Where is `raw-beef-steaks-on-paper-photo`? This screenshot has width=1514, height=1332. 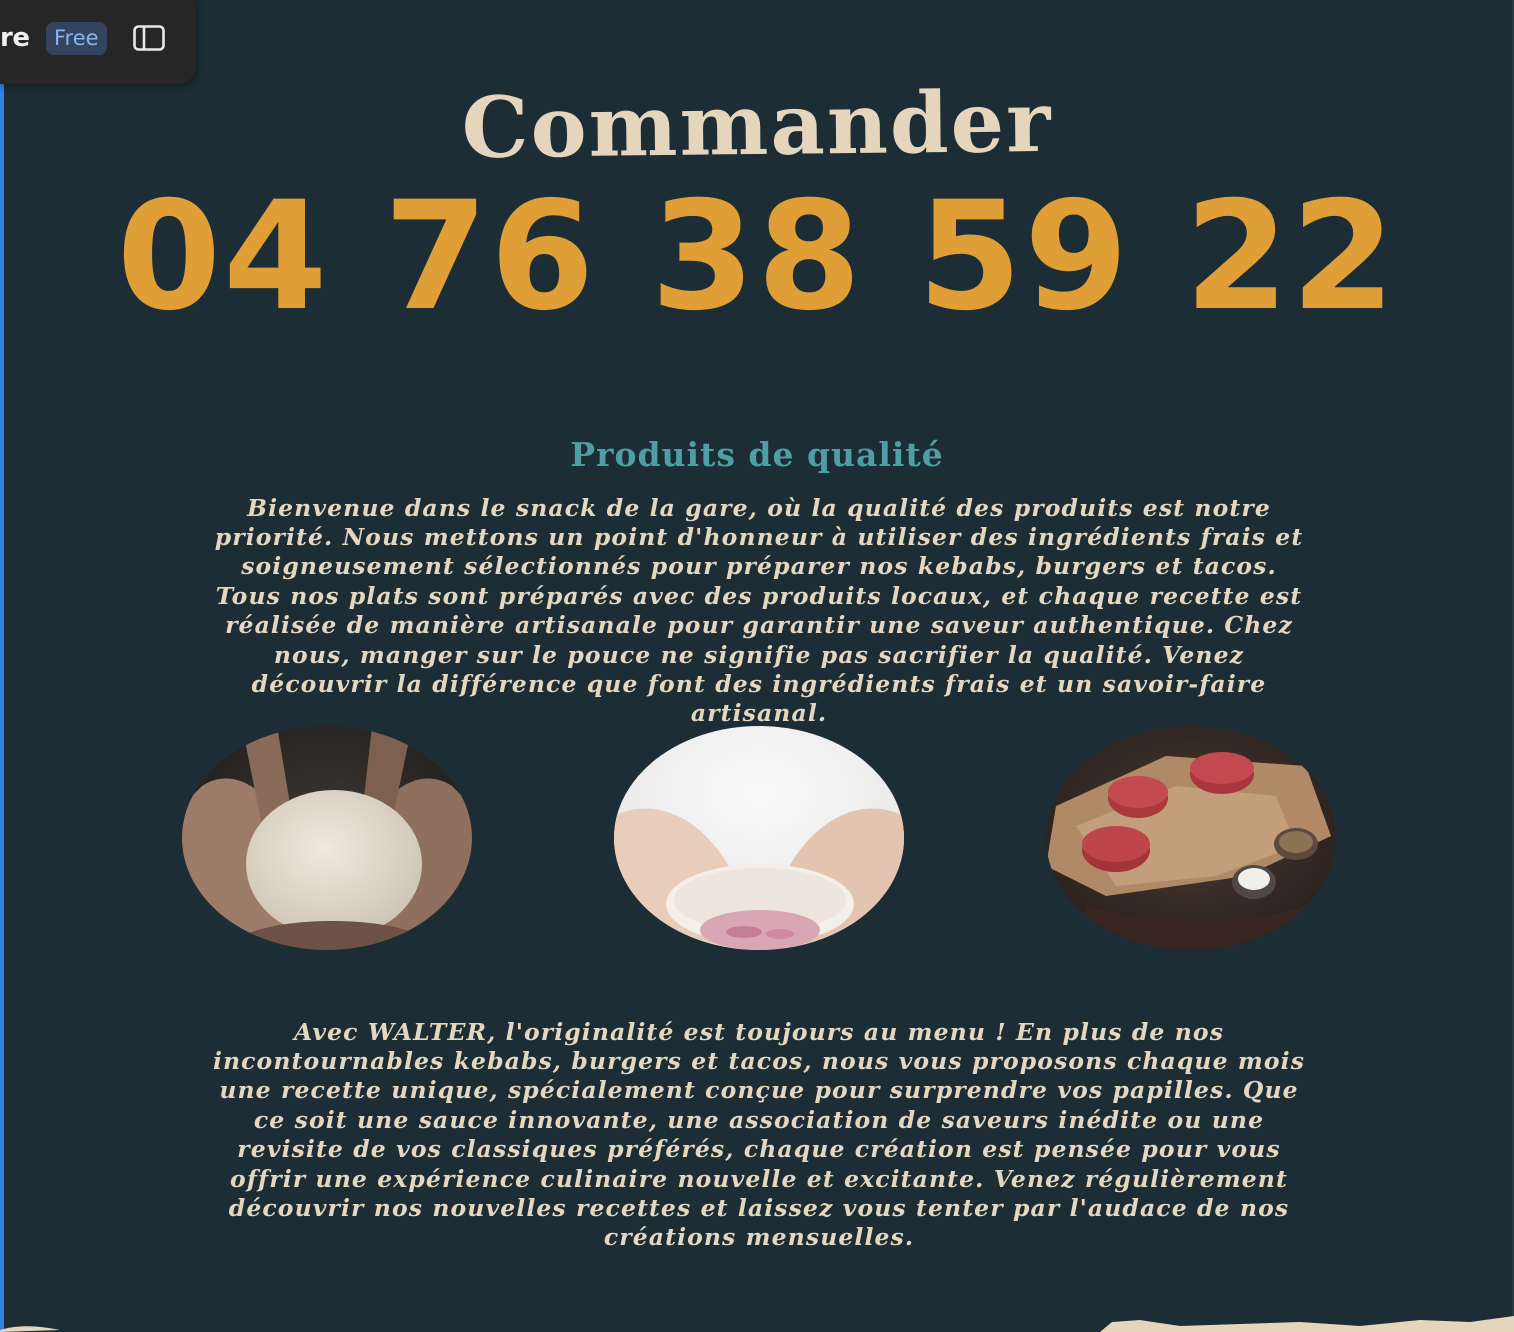 raw-beef-steaks-on-paper-photo is located at coordinates (1191, 838).